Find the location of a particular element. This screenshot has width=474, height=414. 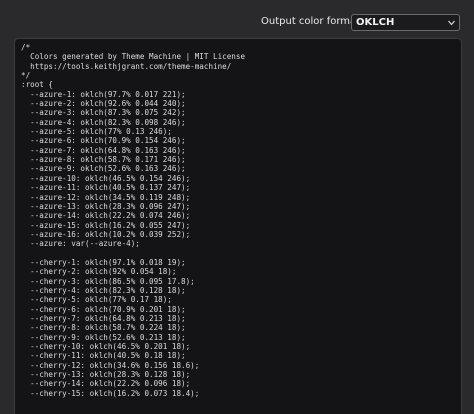

chevron-down-icon is located at coordinates (451, 23).